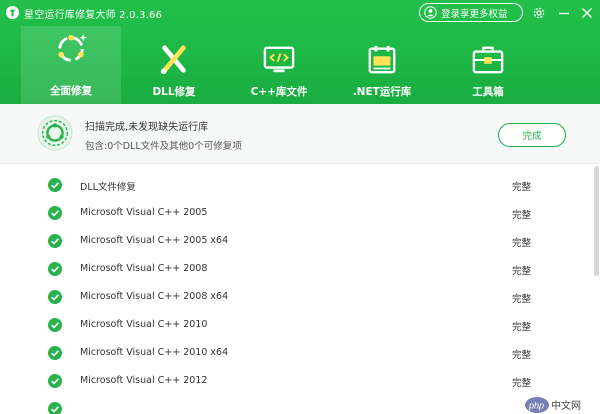  Describe the element at coordinates (279, 92) in the screenshot. I see `tab-cpp-library-label: C++库文件` at that location.